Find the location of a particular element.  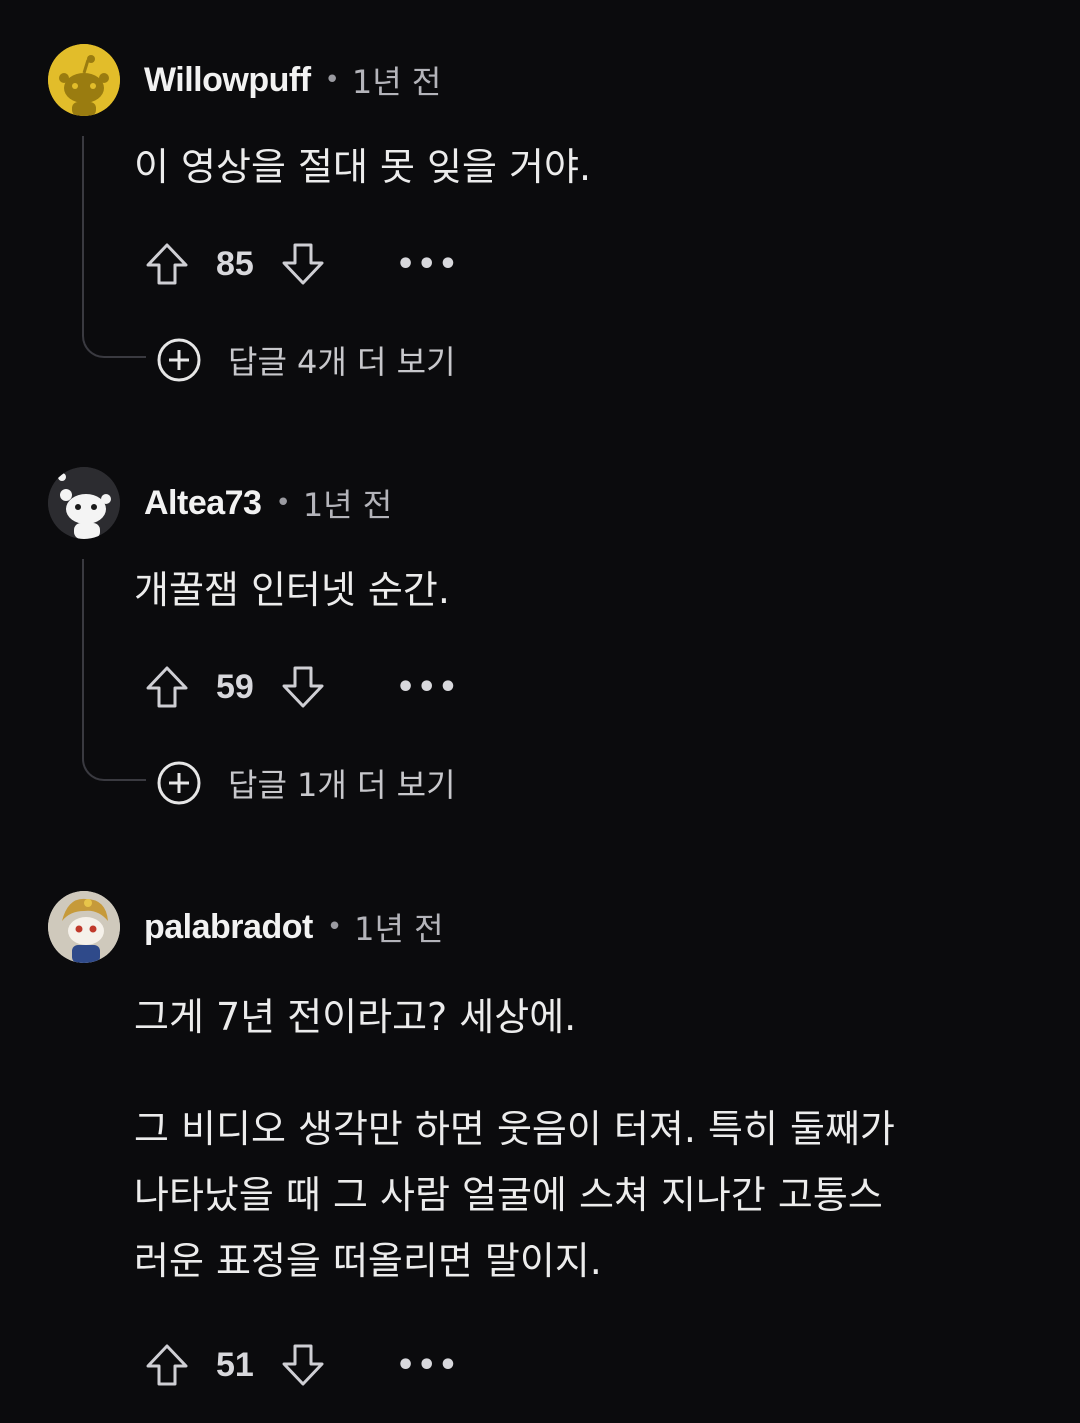

more-replies-label: 답글 4개 더 보기 is located at coordinates (342, 362).